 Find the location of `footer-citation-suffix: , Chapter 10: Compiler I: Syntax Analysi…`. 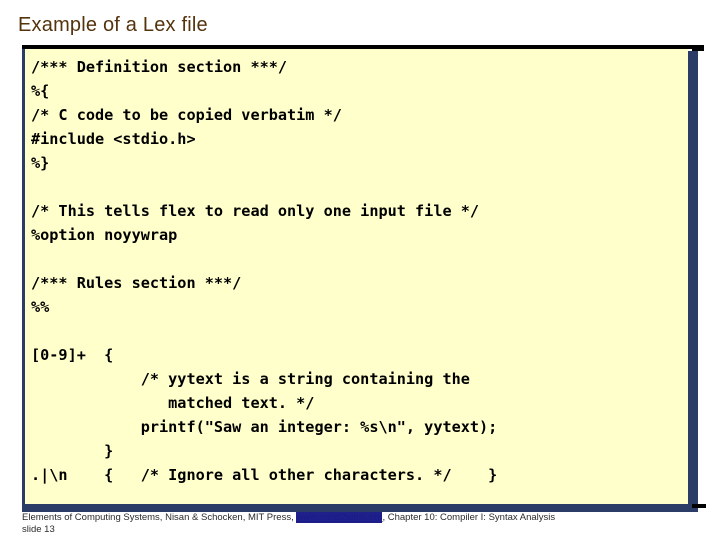

footer-citation-suffix: , Chapter 10: Compiler I: Syntax Analysi… is located at coordinates (469, 517).